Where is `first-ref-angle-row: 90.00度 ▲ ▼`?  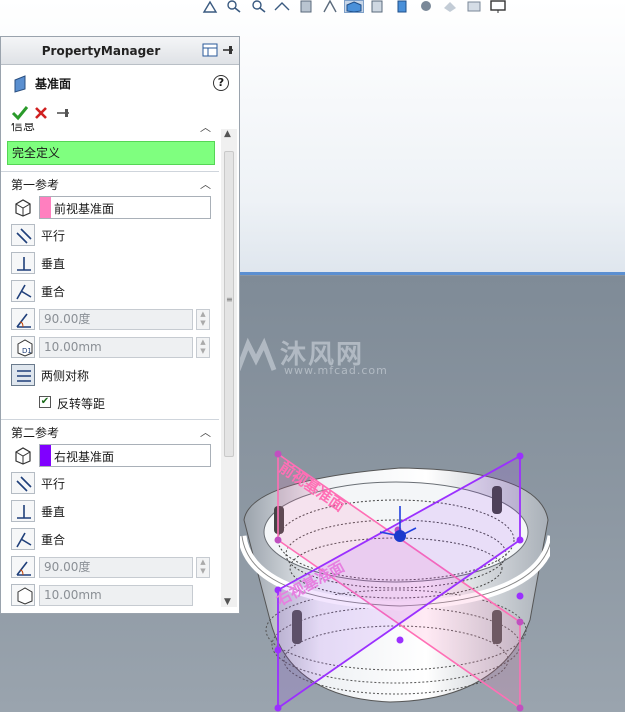 first-ref-angle-row: 90.00度 ▲ ▼ is located at coordinates (110, 319).